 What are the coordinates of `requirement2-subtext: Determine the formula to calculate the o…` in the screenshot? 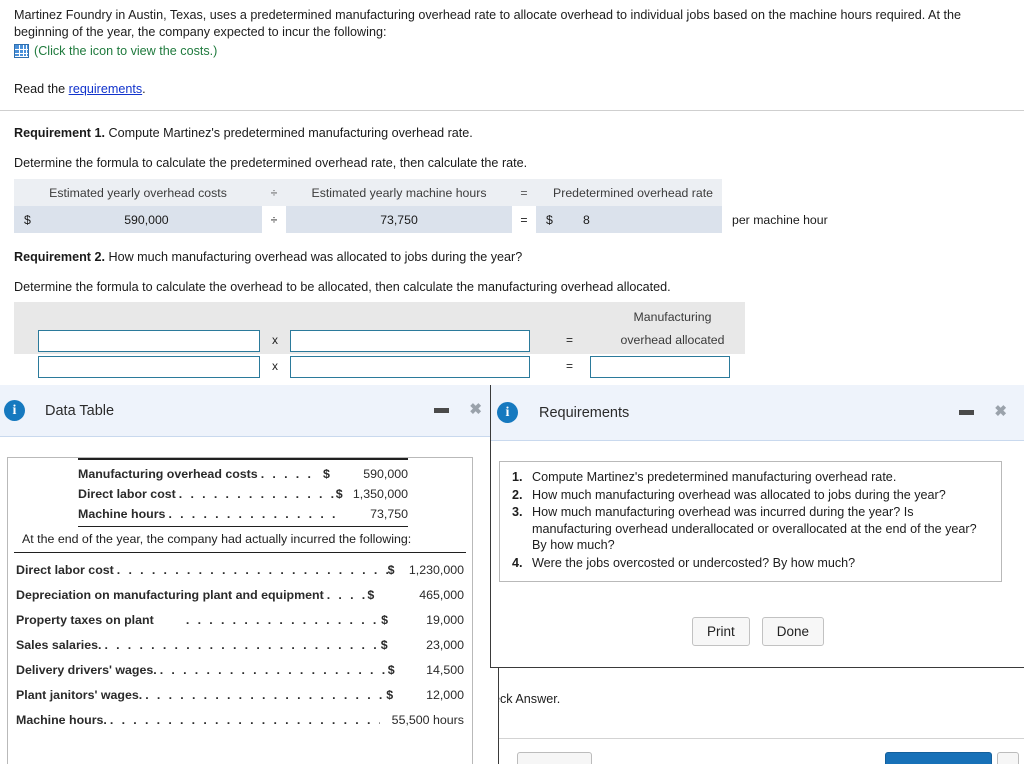 It's located at (342, 287).